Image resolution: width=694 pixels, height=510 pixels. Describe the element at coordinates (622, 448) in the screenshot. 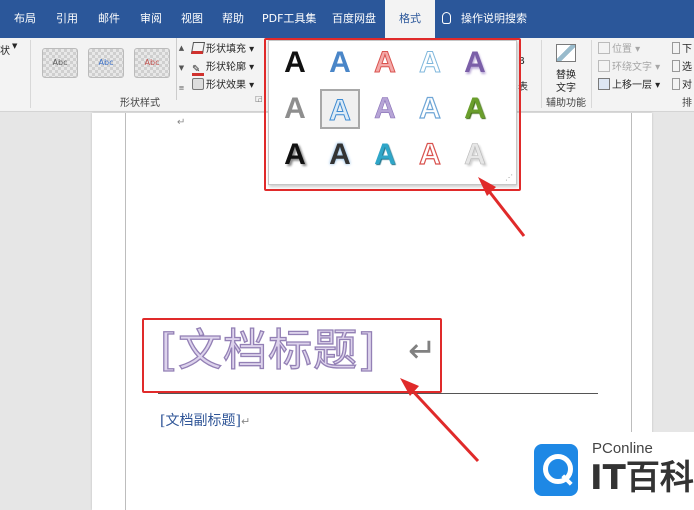

I see `watermark-brand: PConline` at that location.